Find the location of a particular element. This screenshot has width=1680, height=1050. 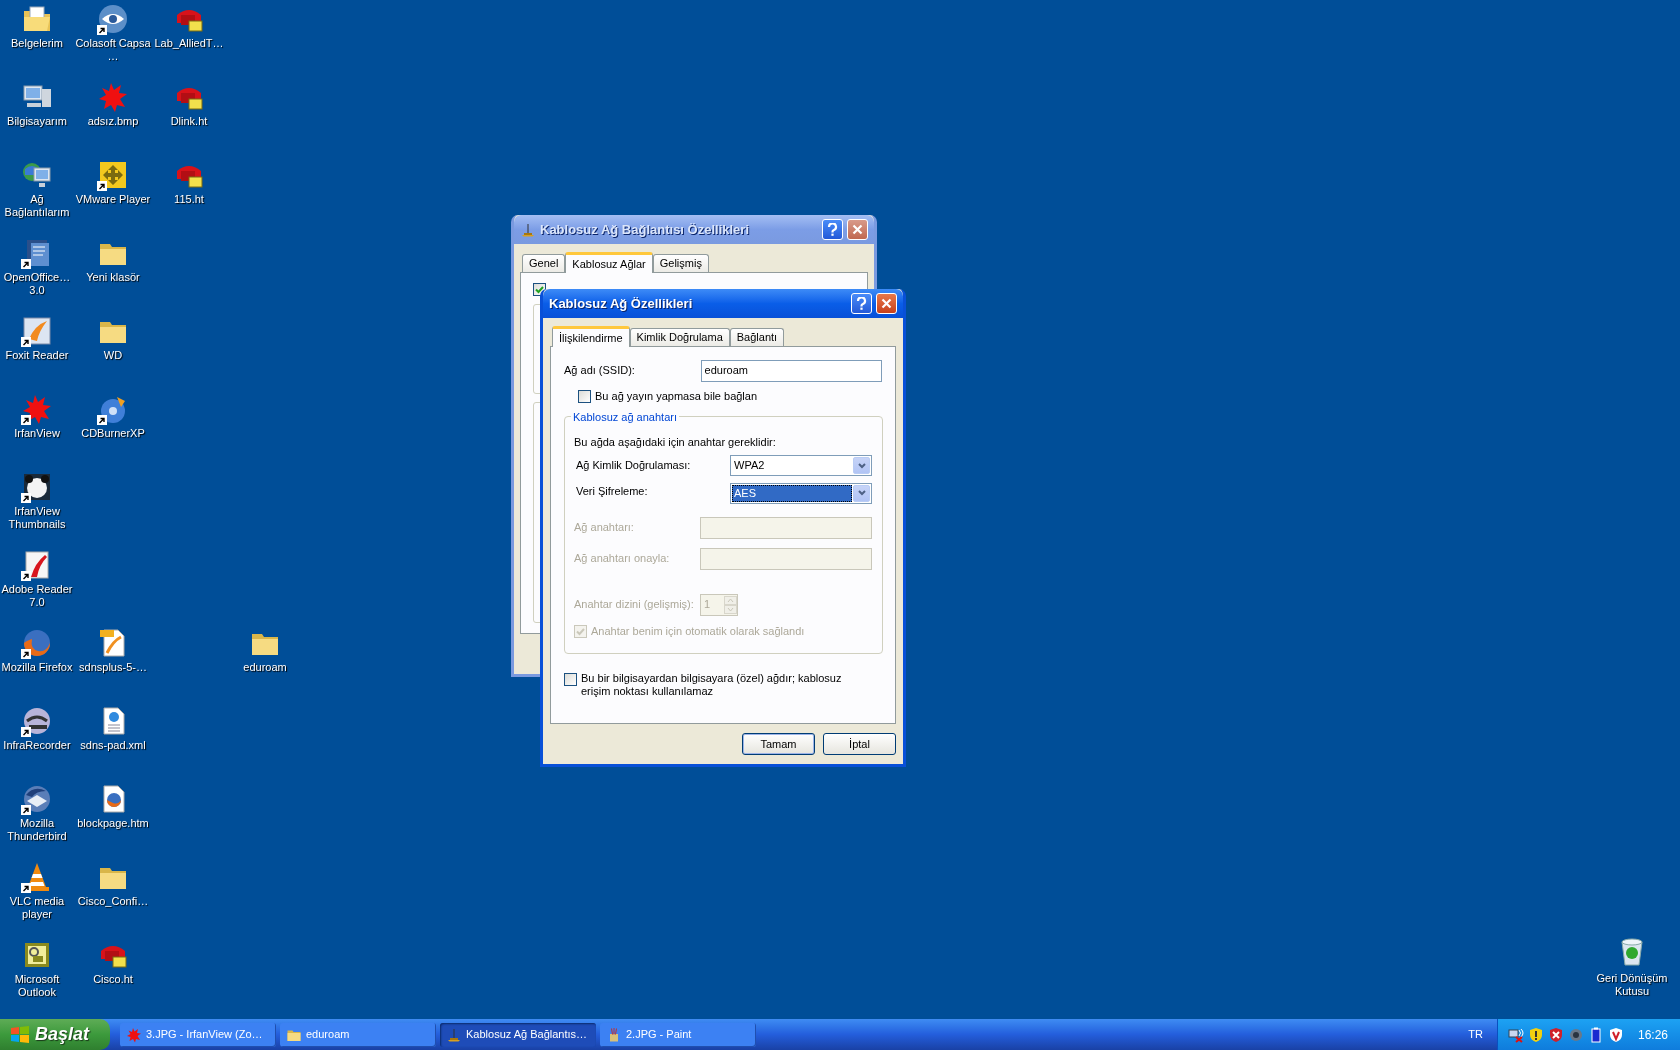

tab: Genel is located at coordinates (544, 263).